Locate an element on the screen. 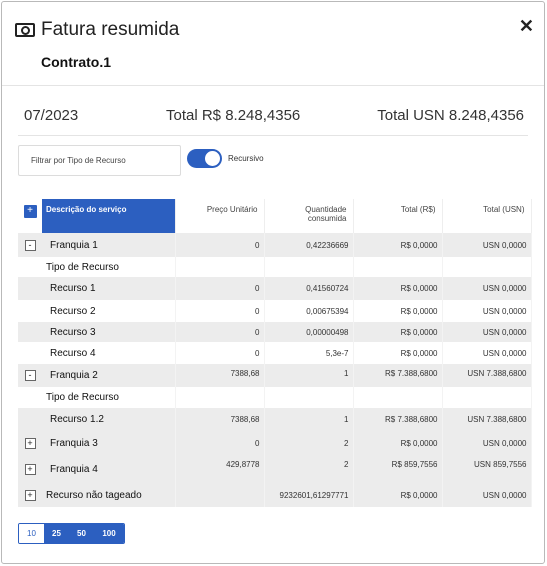  divider is located at coordinates (273, 85).